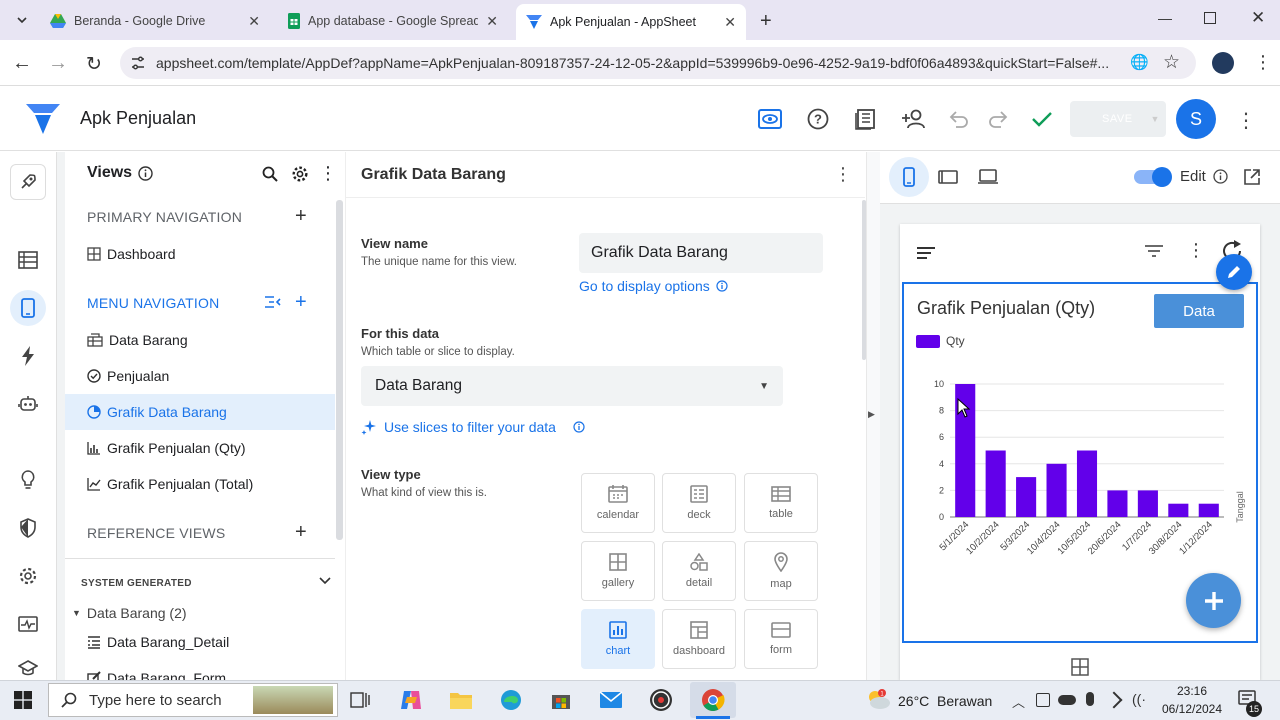 The width and height of the screenshot is (1280, 720). What do you see at coordinates (301, 532) in the screenshot?
I see `add-reference-view-icon: +` at bounding box center [301, 532].